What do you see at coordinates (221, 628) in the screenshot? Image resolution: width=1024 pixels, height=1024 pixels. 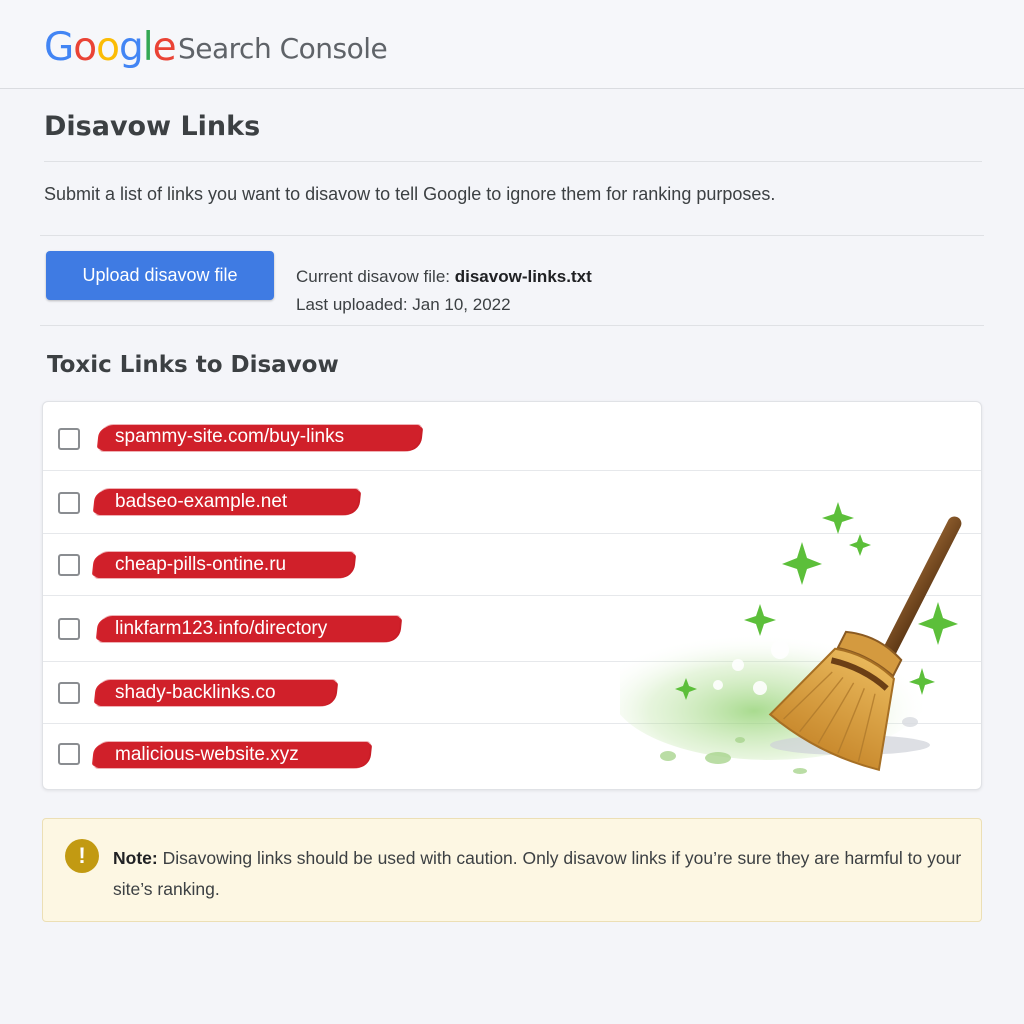 I see `link-url: linkfarm123.info/directory` at bounding box center [221, 628].